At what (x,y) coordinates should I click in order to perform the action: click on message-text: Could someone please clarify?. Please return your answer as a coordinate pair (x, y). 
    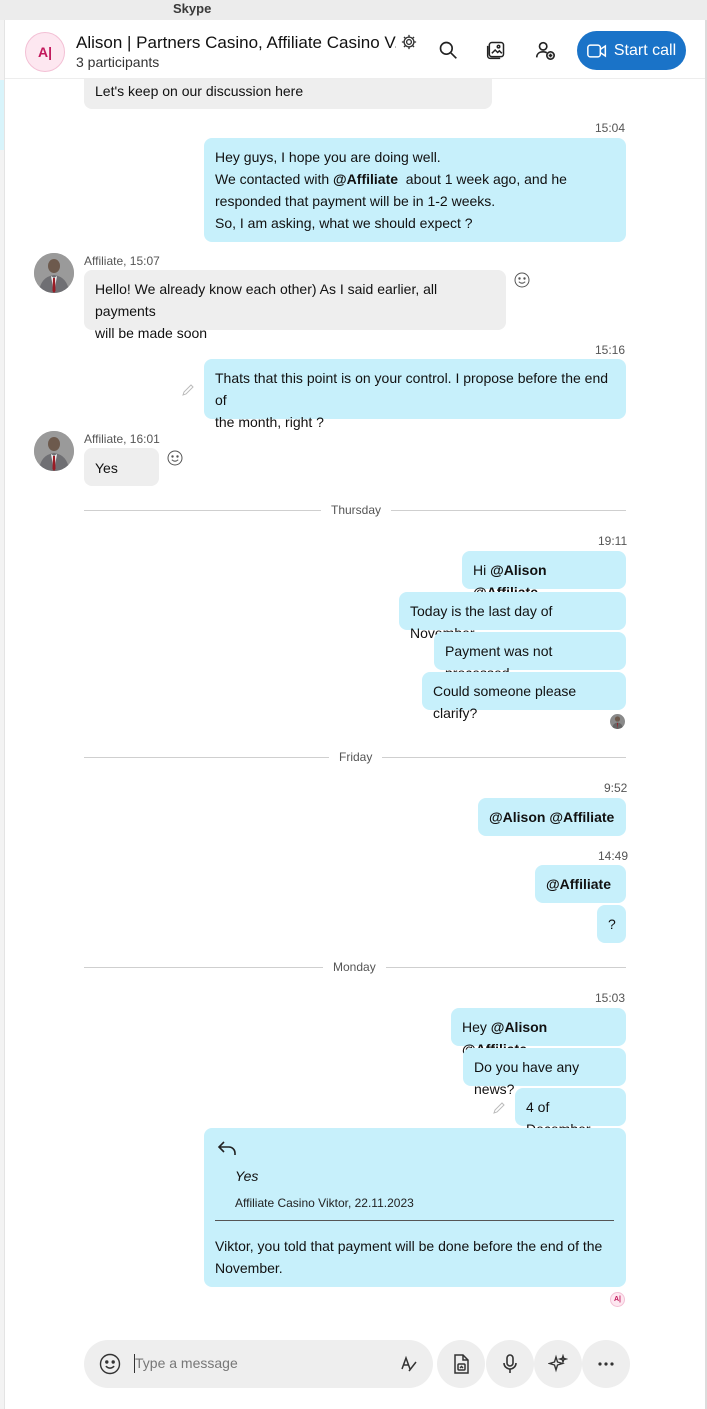
    Looking at the image, I should click on (505, 702).